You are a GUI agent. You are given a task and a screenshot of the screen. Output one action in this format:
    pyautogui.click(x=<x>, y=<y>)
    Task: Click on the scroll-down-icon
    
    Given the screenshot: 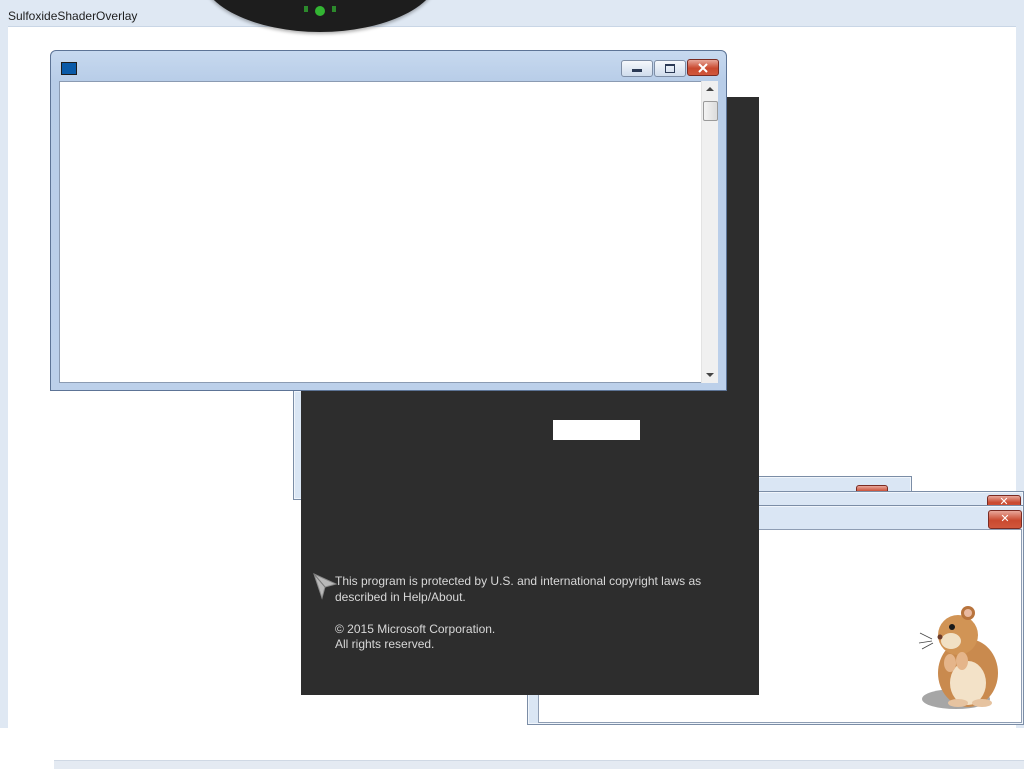 What is the action you would take?
    pyautogui.click(x=710, y=375)
    